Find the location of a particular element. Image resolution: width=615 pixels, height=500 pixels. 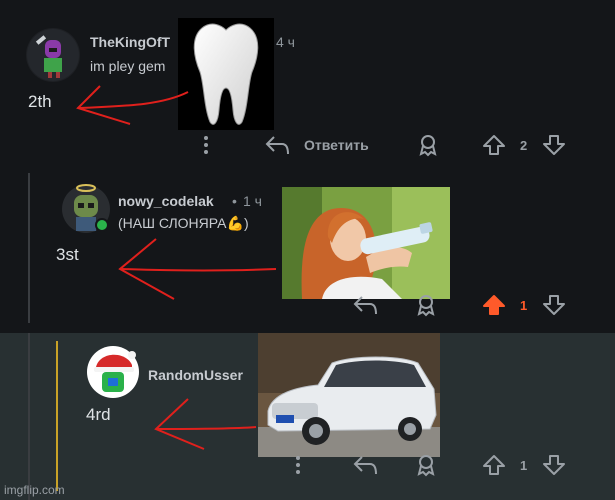

comment-text: (НАШ СЛОНЯРА💪) is located at coordinates (183, 223).